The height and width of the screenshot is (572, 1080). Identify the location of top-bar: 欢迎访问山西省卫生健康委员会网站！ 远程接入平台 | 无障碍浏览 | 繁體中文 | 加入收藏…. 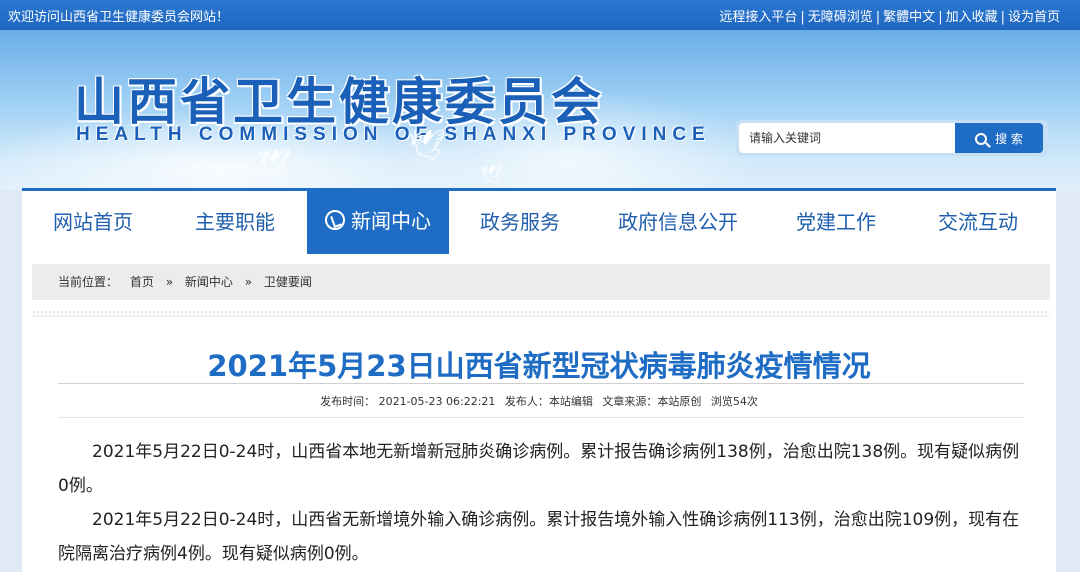
(540, 15).